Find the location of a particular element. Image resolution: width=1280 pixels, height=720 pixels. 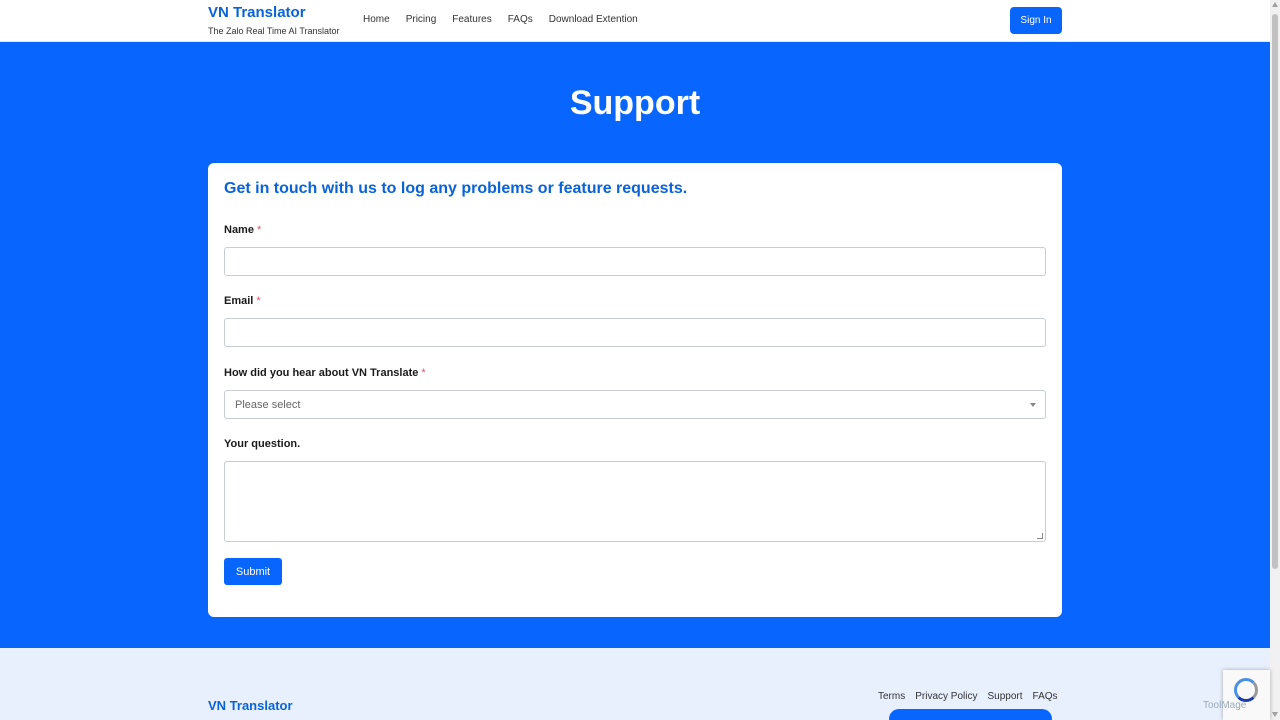

question-textarea is located at coordinates (635, 501).